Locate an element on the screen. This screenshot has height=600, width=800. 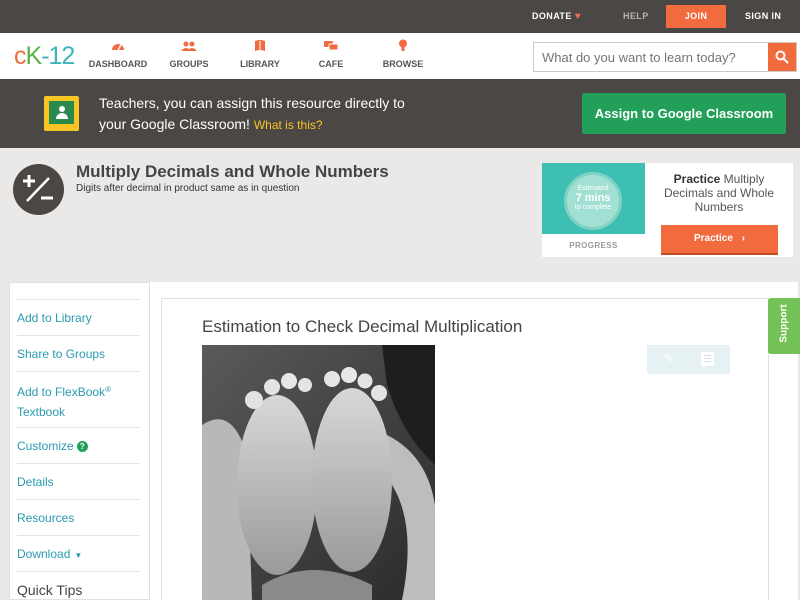
sidebar-item-label: Quick Tips is located at coordinates (50, 590).